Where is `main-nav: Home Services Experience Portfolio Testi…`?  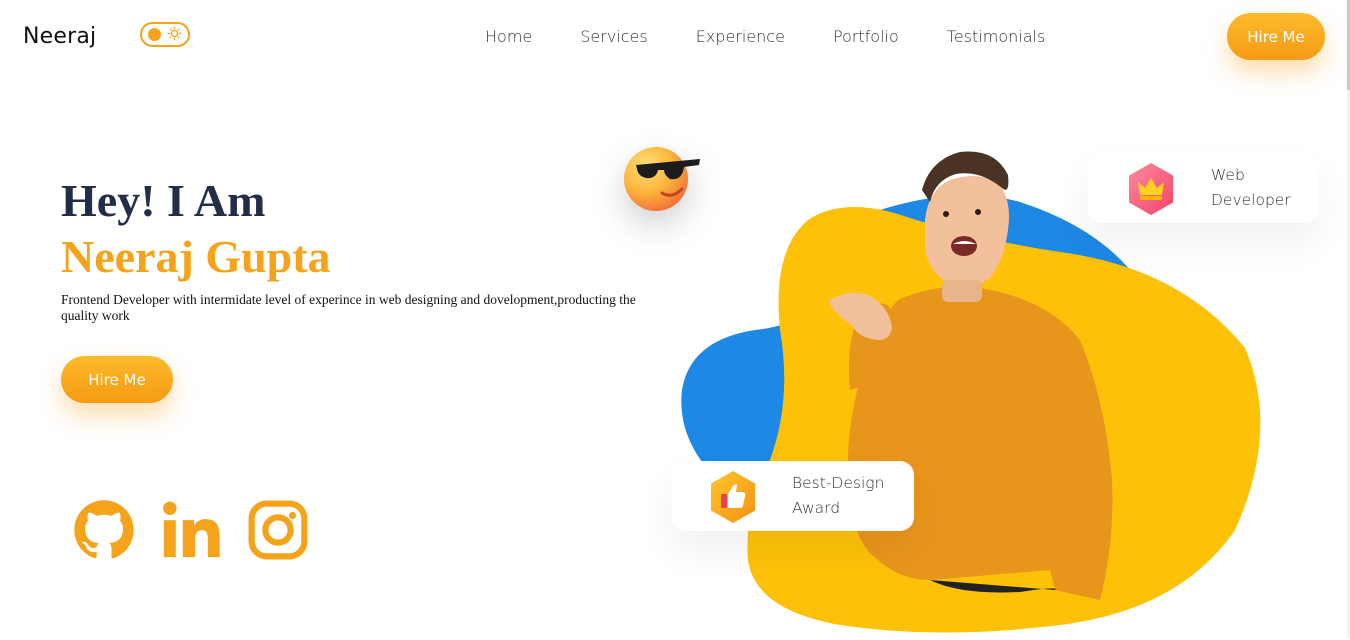
main-nav: Home Services Experience Portfolio Testi… is located at coordinates (765, 36).